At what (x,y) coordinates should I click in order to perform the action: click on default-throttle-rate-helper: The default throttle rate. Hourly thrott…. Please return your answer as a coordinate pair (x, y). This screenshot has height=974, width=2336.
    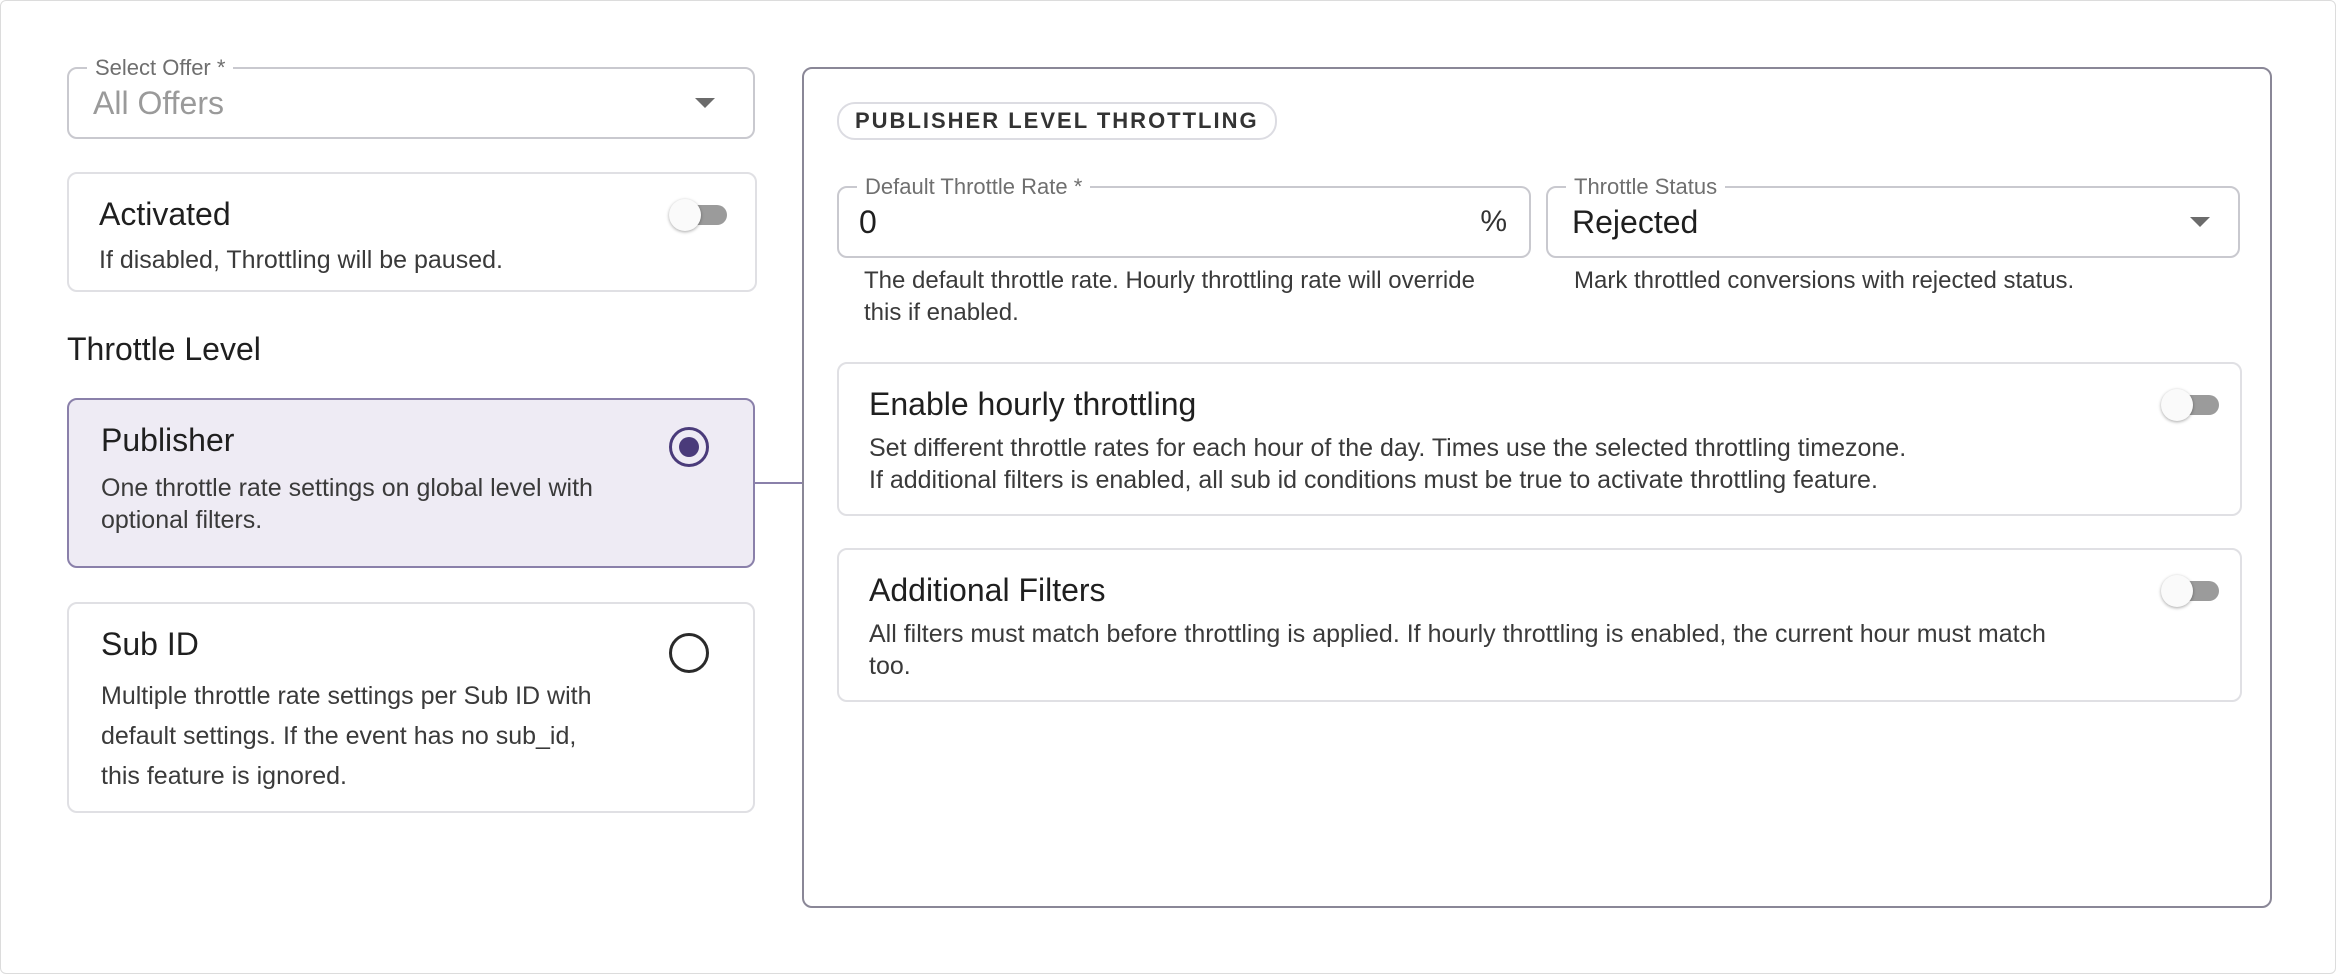
    Looking at the image, I should click on (1169, 296).